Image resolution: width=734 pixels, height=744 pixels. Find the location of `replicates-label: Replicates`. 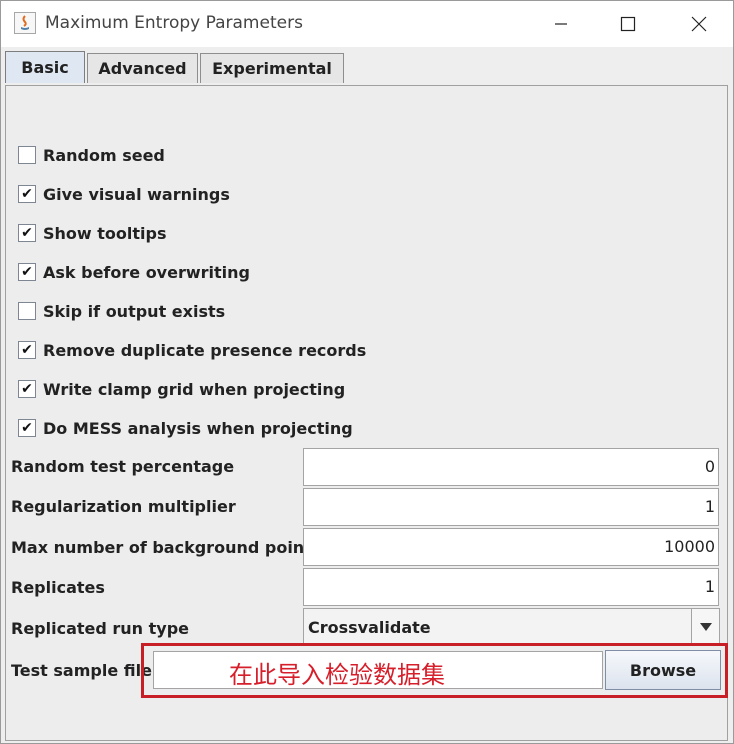

replicates-label: Replicates is located at coordinates (58, 587).